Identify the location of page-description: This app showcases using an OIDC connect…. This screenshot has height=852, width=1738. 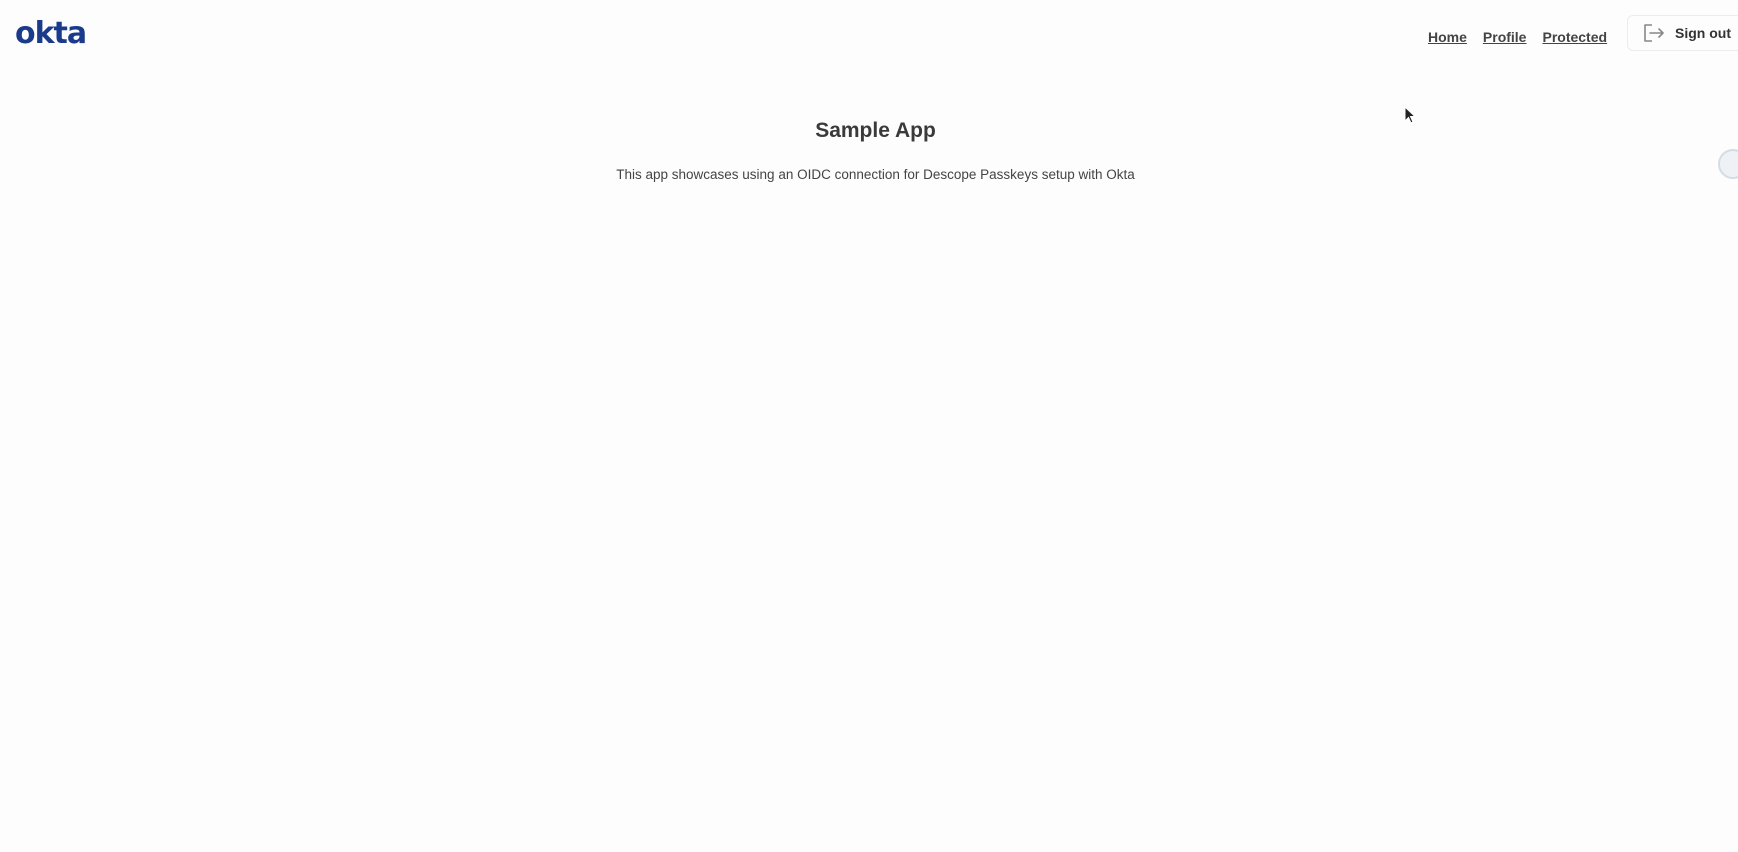
(875, 174).